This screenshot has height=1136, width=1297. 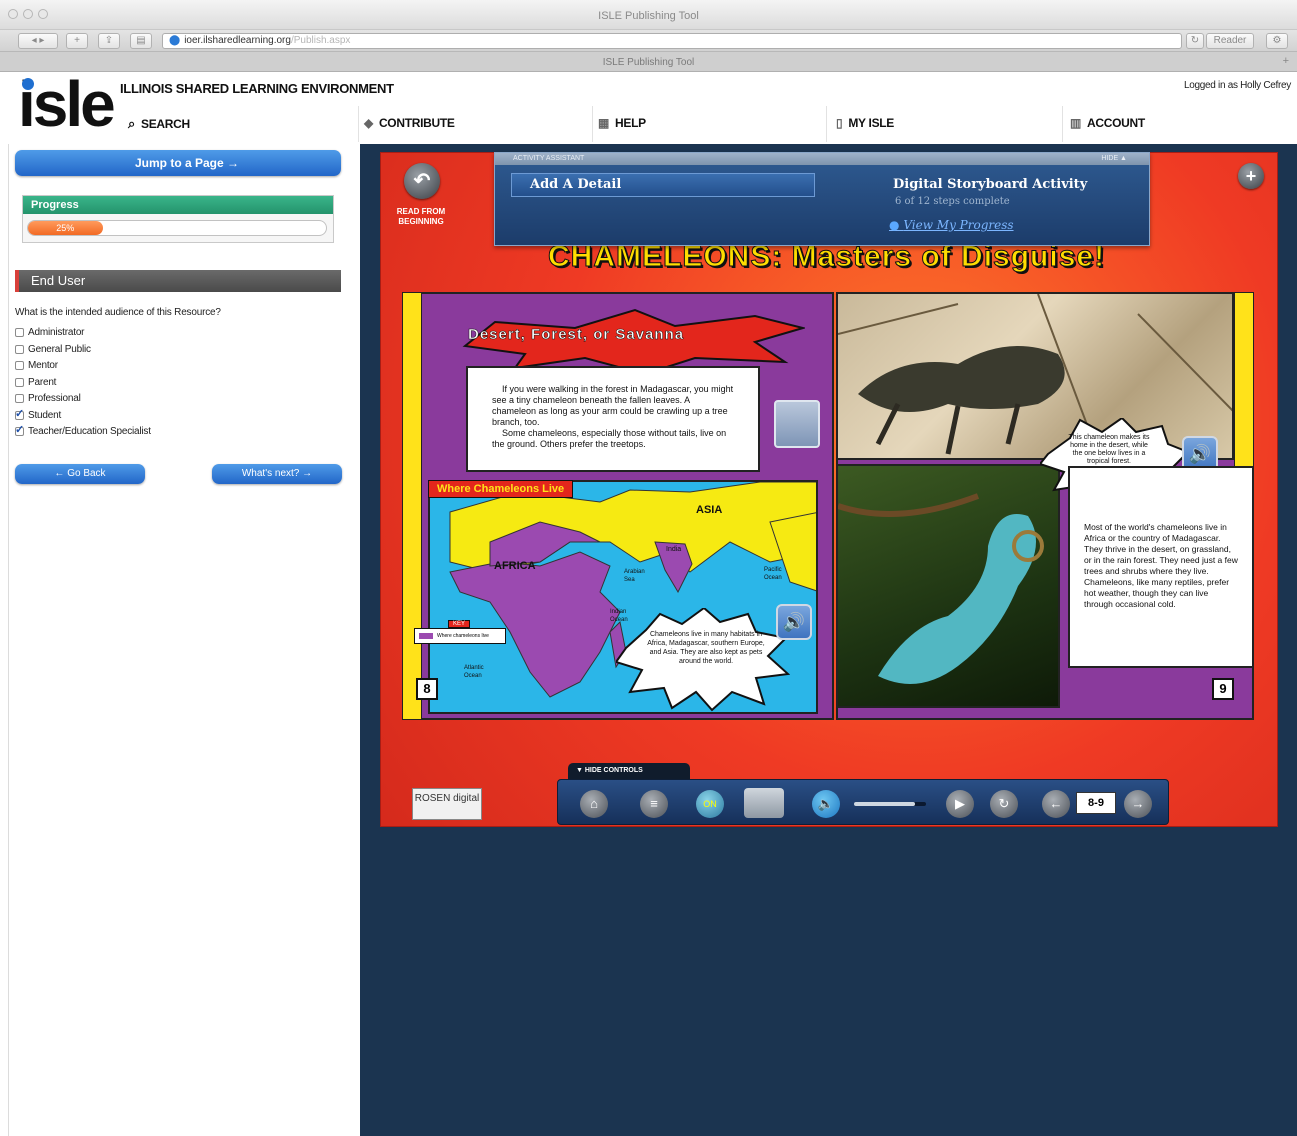 I want to click on tag-icon: ◆, so click(x=368, y=123).